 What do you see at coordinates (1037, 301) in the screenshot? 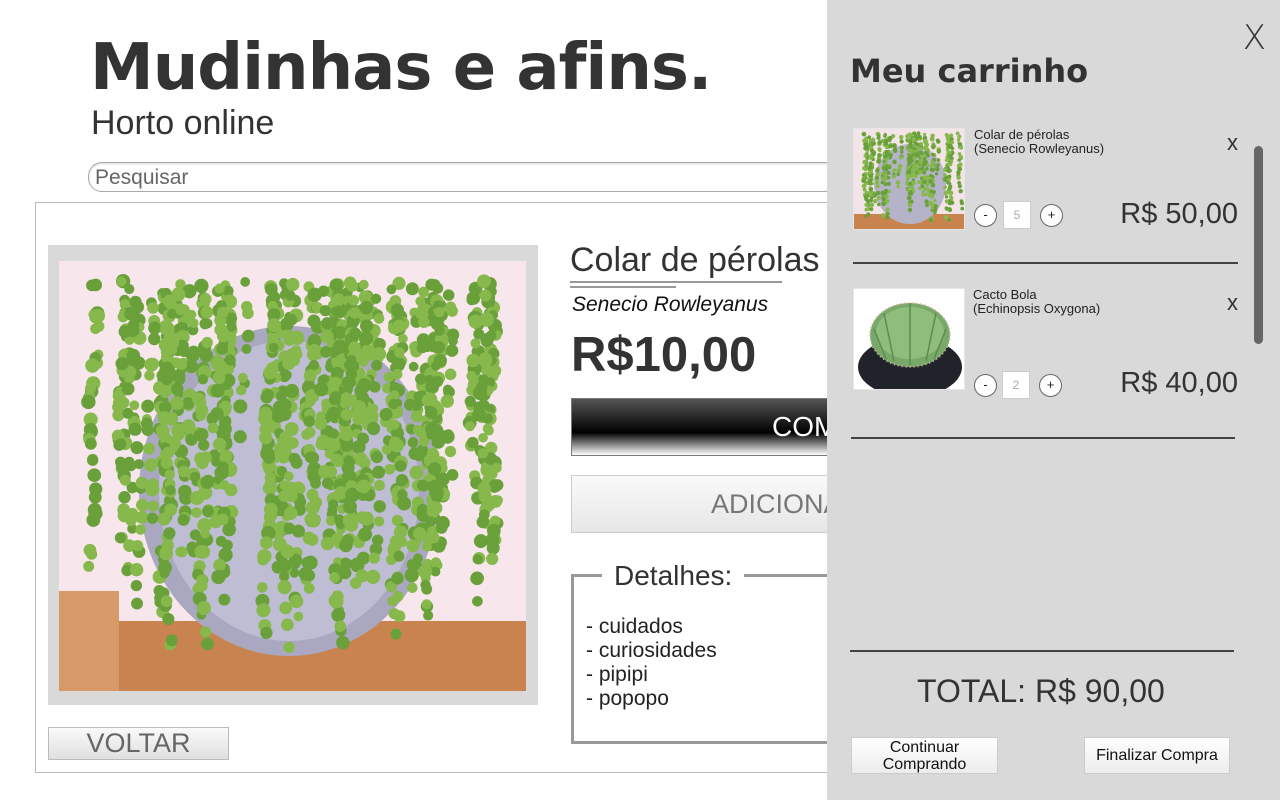
I see `cart-item-name: Cacto Bola (Echinopsis Oxygona)` at bounding box center [1037, 301].